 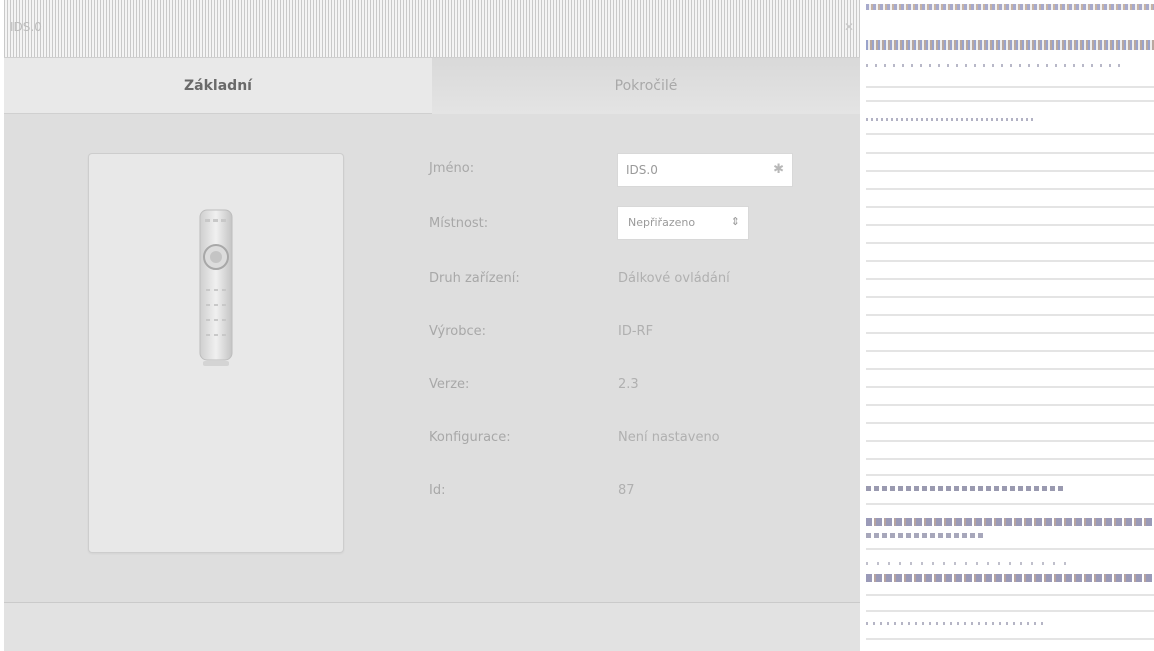 What do you see at coordinates (216, 287) in the screenshot?
I see `remote-control-icon` at bounding box center [216, 287].